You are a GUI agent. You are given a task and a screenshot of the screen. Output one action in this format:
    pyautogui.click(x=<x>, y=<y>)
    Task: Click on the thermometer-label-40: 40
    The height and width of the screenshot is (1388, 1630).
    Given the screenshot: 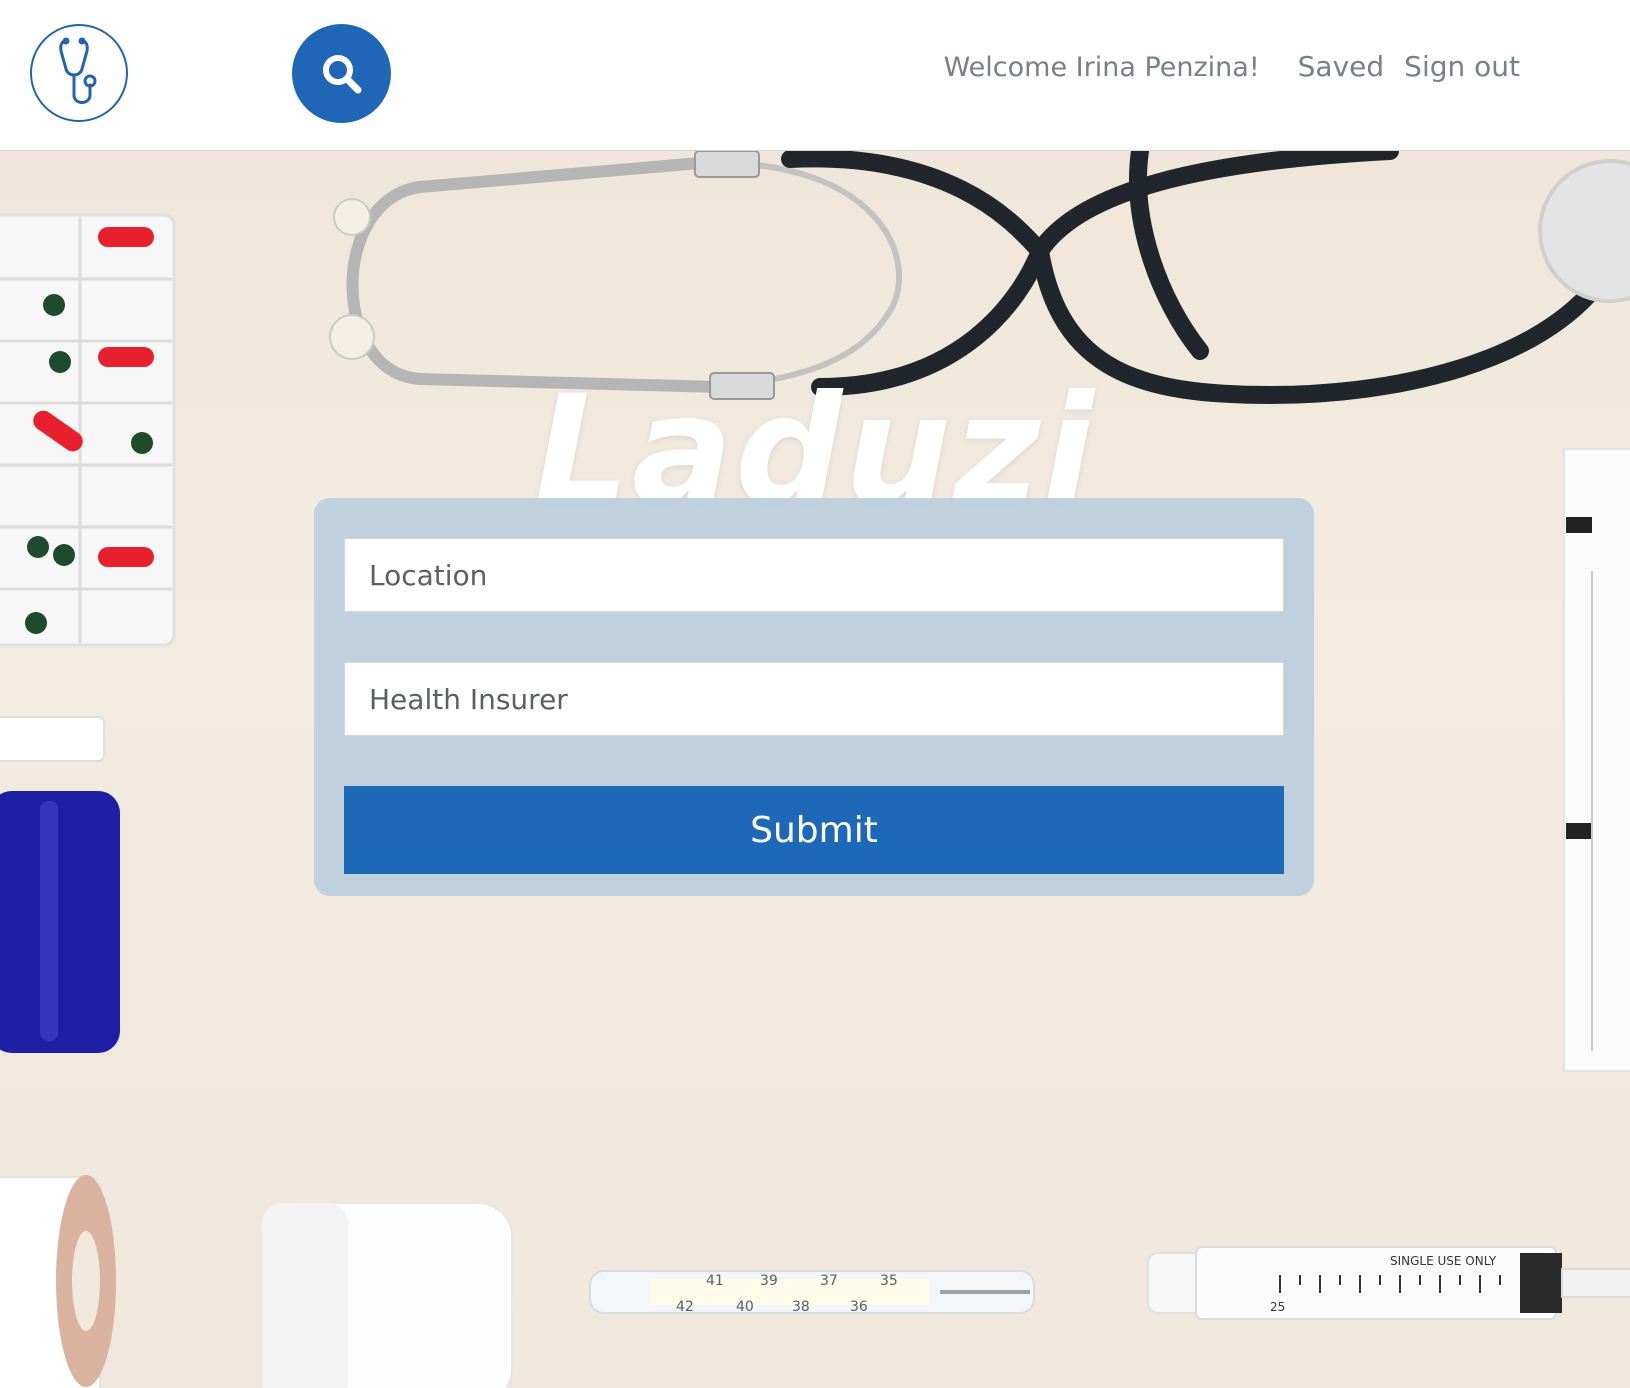 What is the action you would take?
    pyautogui.click(x=745, y=1307)
    